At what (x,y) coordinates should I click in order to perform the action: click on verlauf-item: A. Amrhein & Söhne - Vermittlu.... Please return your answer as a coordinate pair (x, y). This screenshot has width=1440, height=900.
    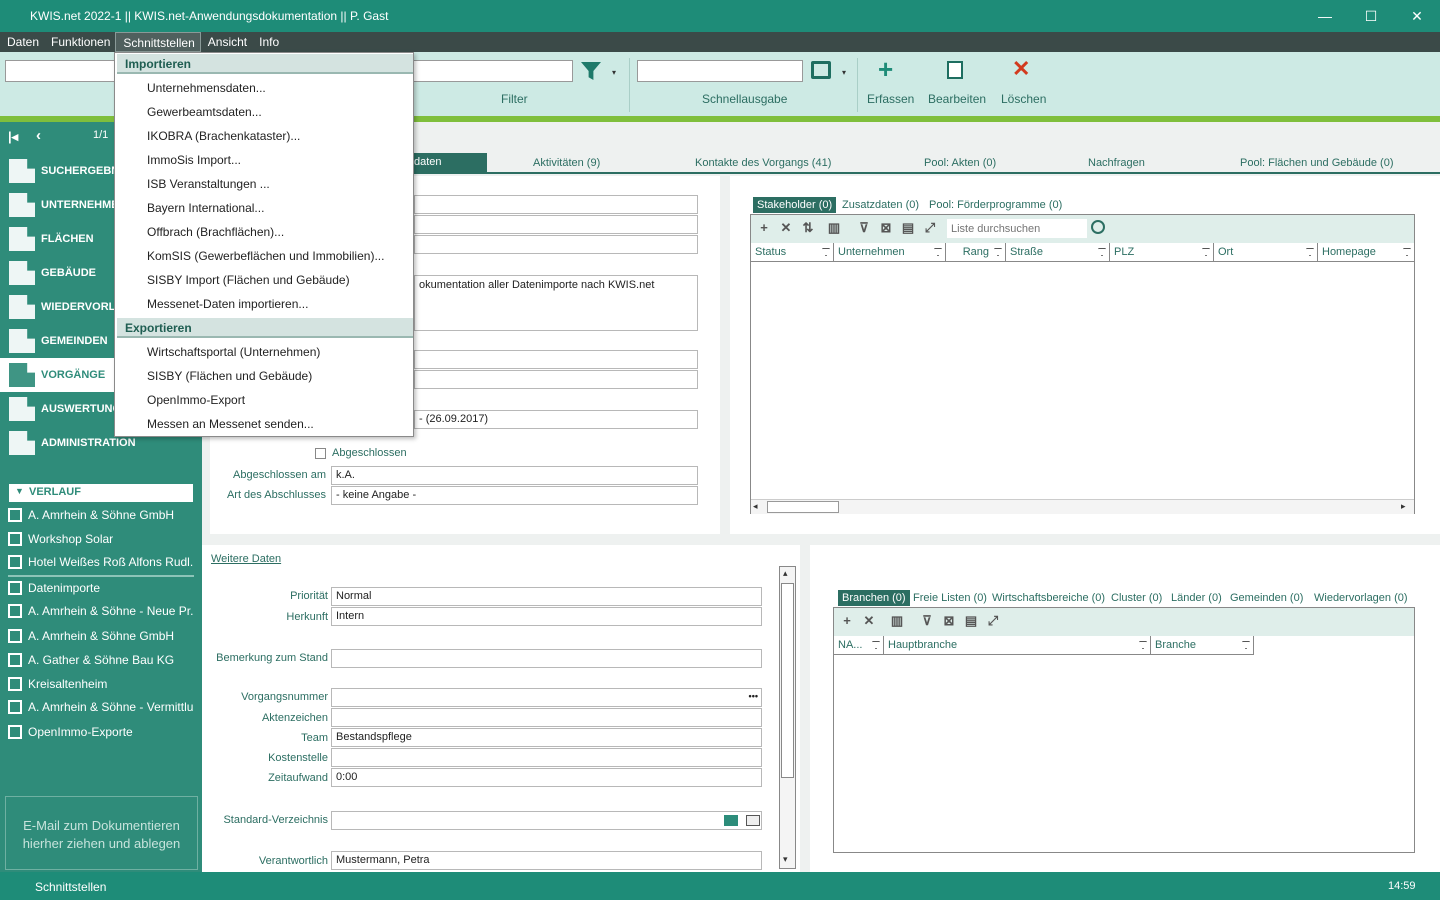
    Looking at the image, I should click on (101, 707).